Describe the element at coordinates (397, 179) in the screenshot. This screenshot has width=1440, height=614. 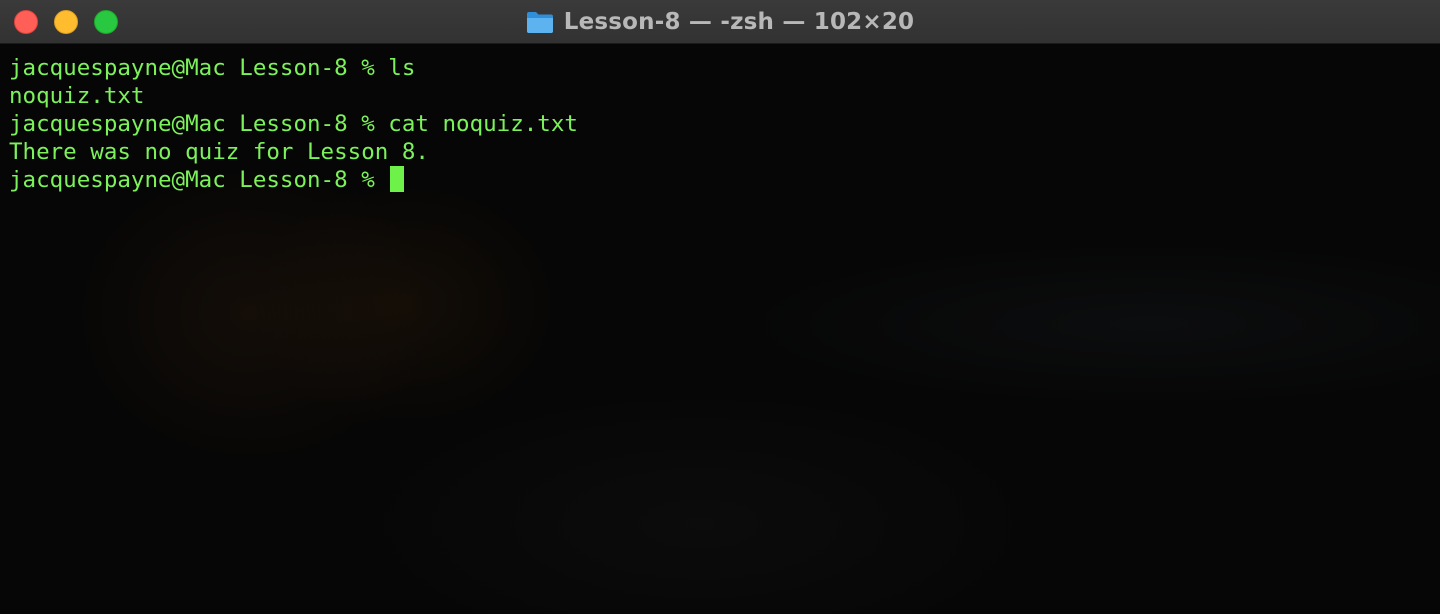
I see `cursor` at that location.